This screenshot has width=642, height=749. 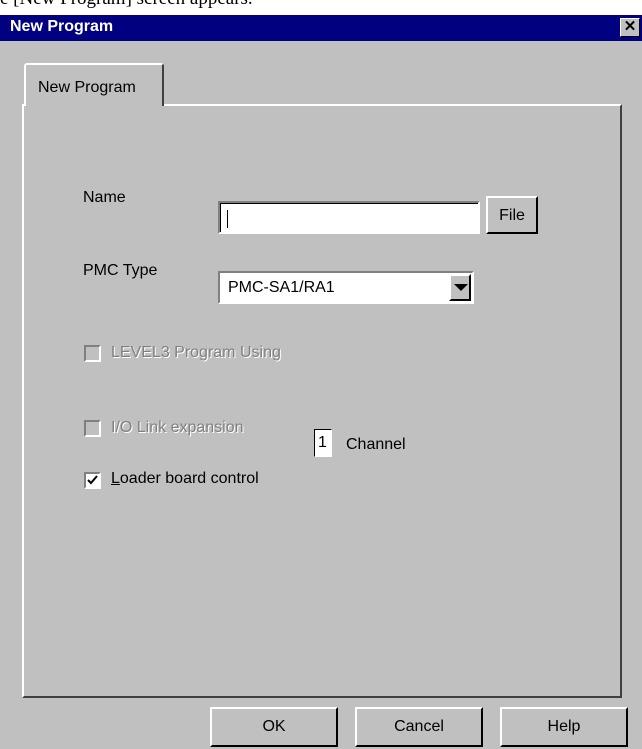 I want to click on cancel-button: Cancel, so click(x=419, y=727).